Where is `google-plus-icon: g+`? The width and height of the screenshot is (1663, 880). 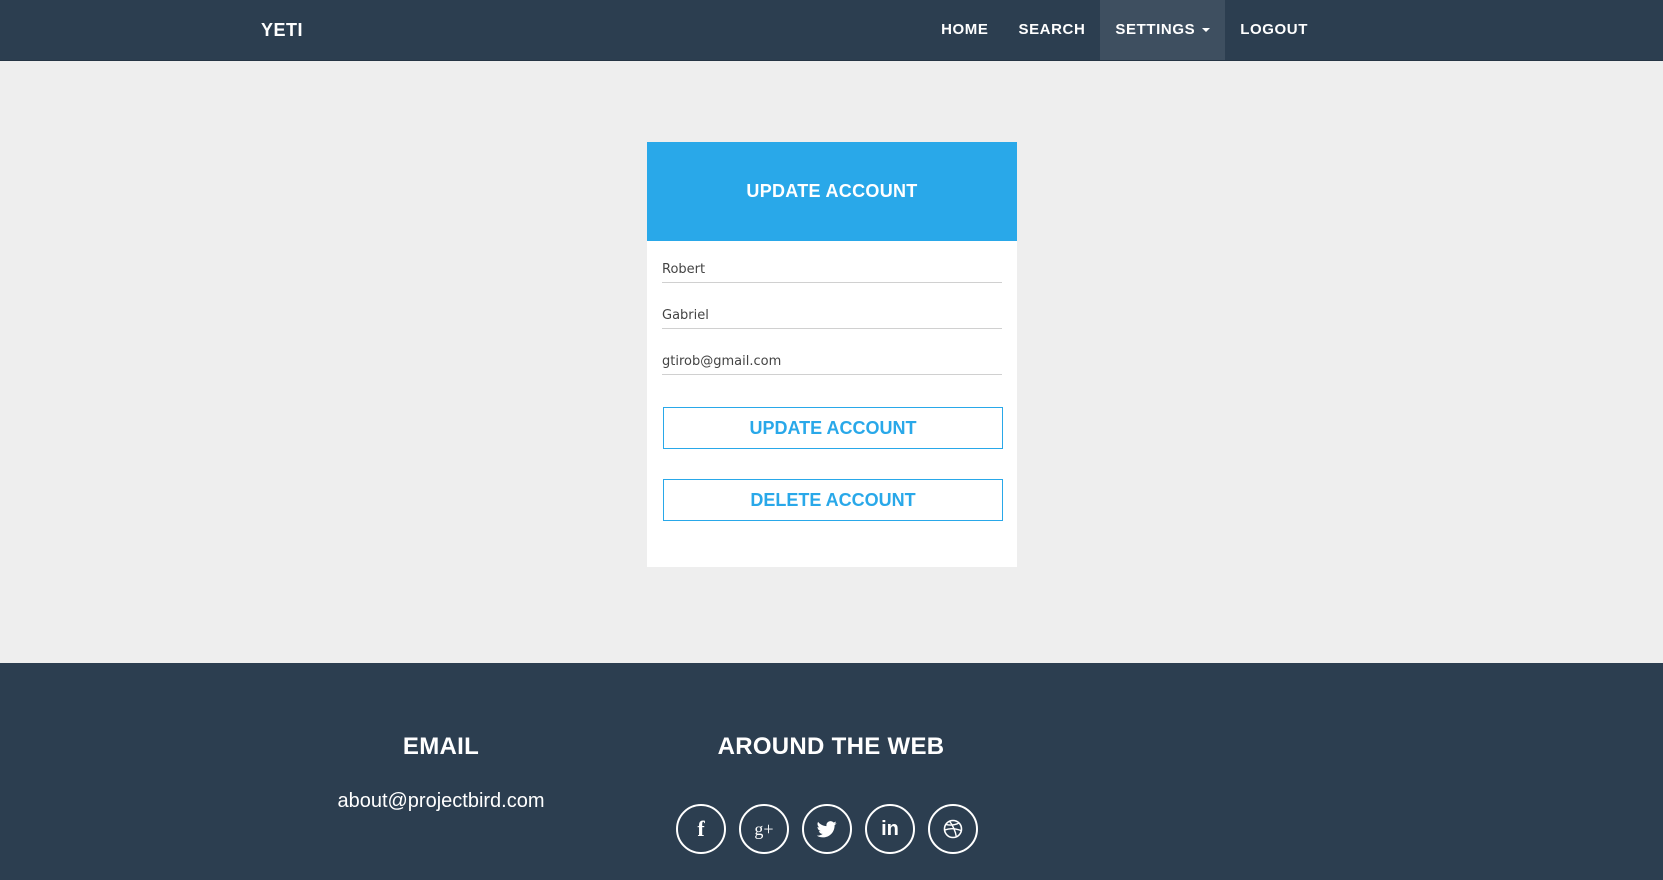
google-plus-icon: g+ is located at coordinates (764, 829).